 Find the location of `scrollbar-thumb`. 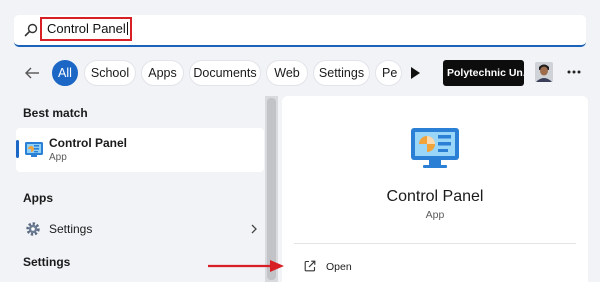

scrollbar-thumb is located at coordinates (271, 189).